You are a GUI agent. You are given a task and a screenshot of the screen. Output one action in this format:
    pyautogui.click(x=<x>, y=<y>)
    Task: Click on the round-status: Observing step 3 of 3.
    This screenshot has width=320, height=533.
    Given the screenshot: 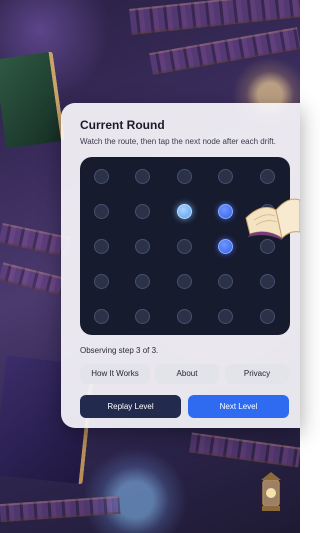 What is the action you would take?
    pyautogui.click(x=119, y=350)
    